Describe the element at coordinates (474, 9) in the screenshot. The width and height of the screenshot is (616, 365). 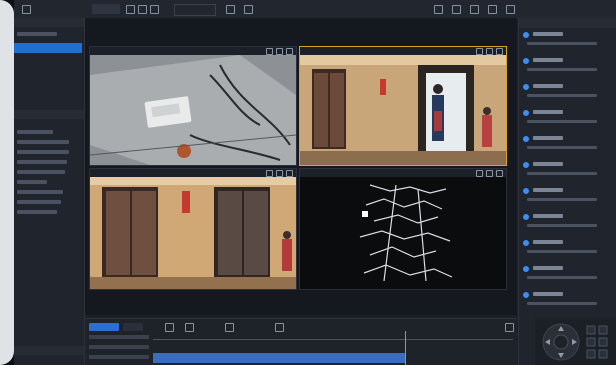
I see `grid-icon` at that location.